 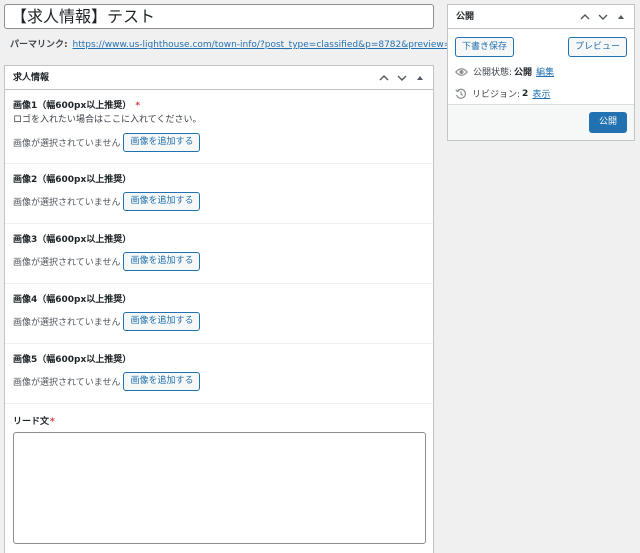 I want to click on eye-icon, so click(x=461, y=71).